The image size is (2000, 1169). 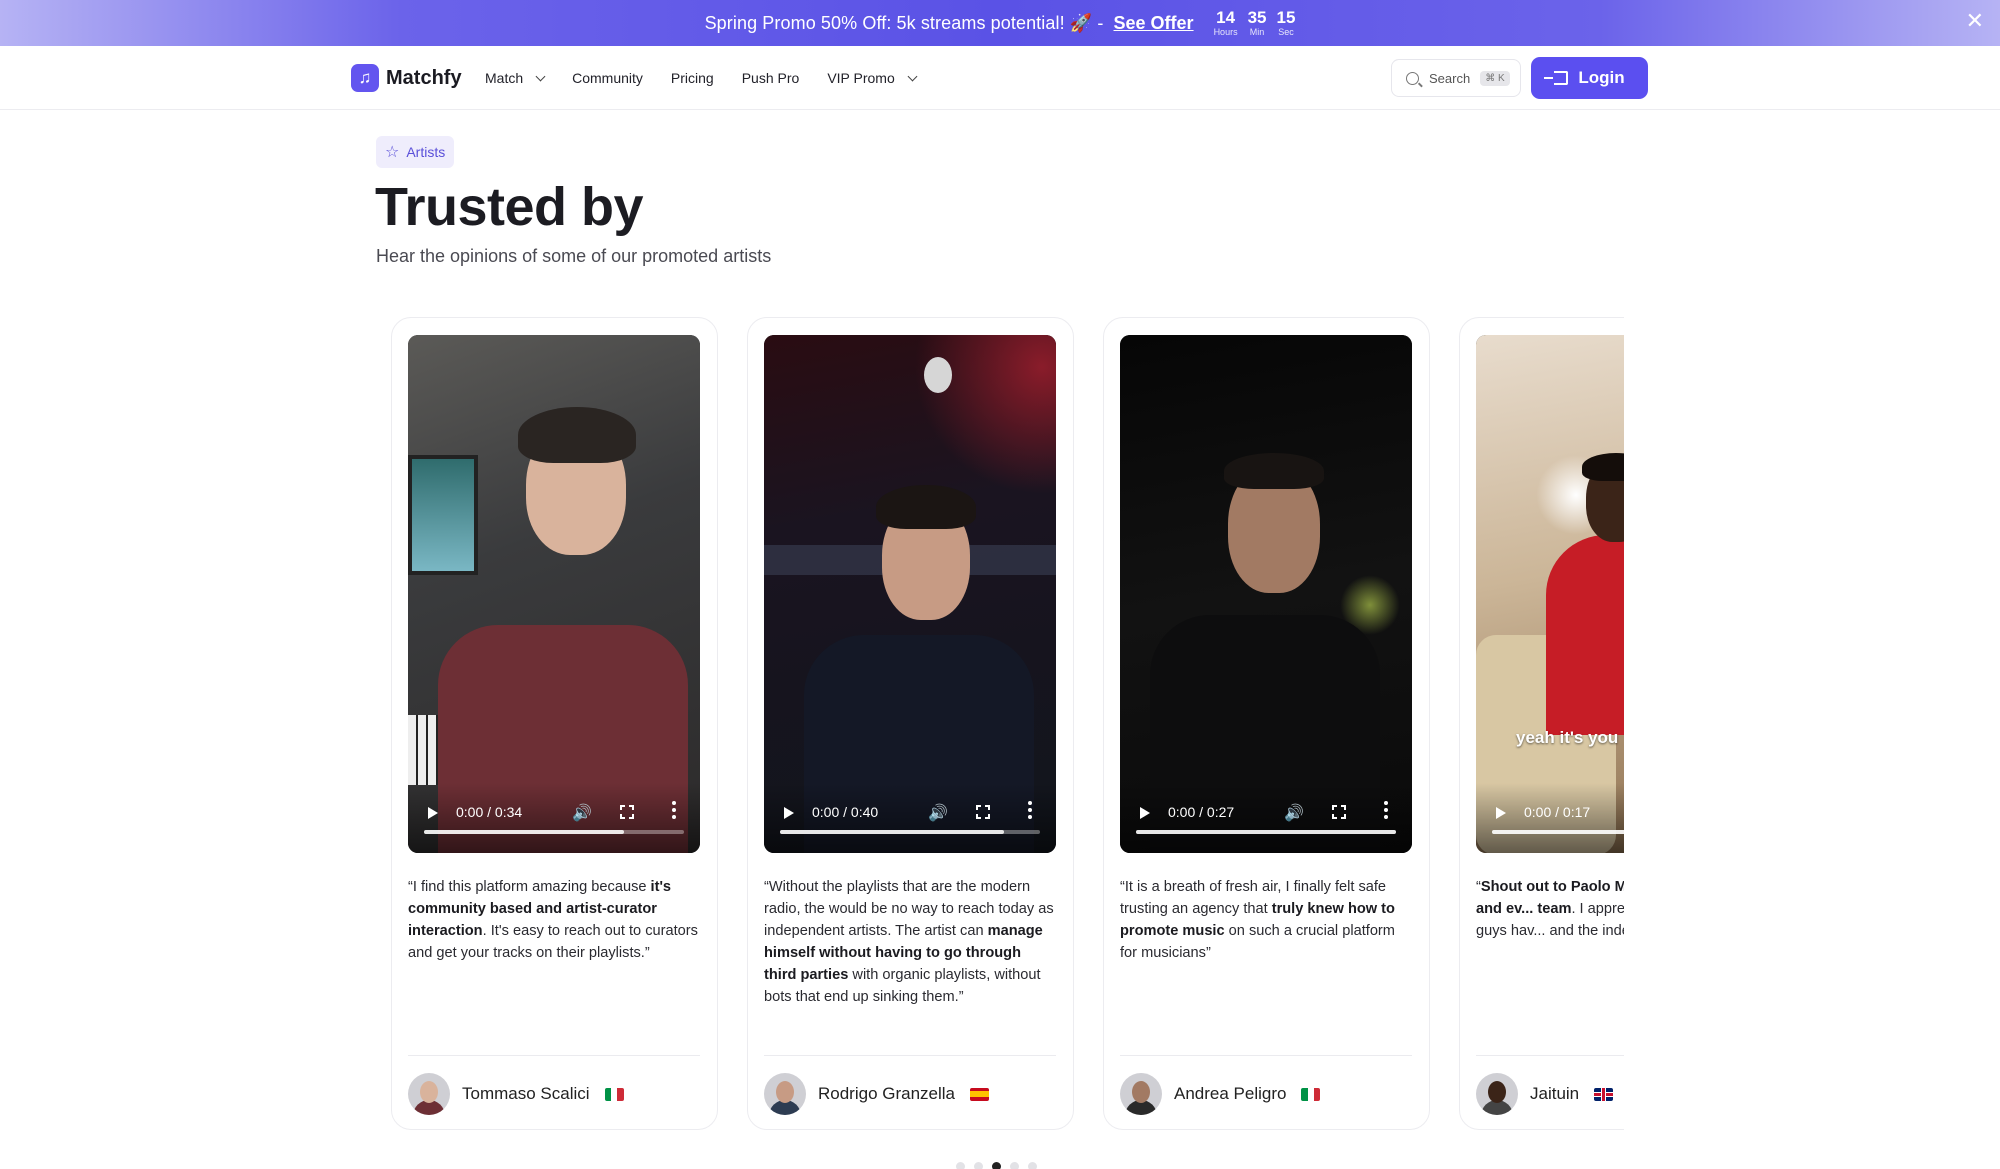 What do you see at coordinates (365, 78) in the screenshot?
I see `music-note-icon: ♫` at bounding box center [365, 78].